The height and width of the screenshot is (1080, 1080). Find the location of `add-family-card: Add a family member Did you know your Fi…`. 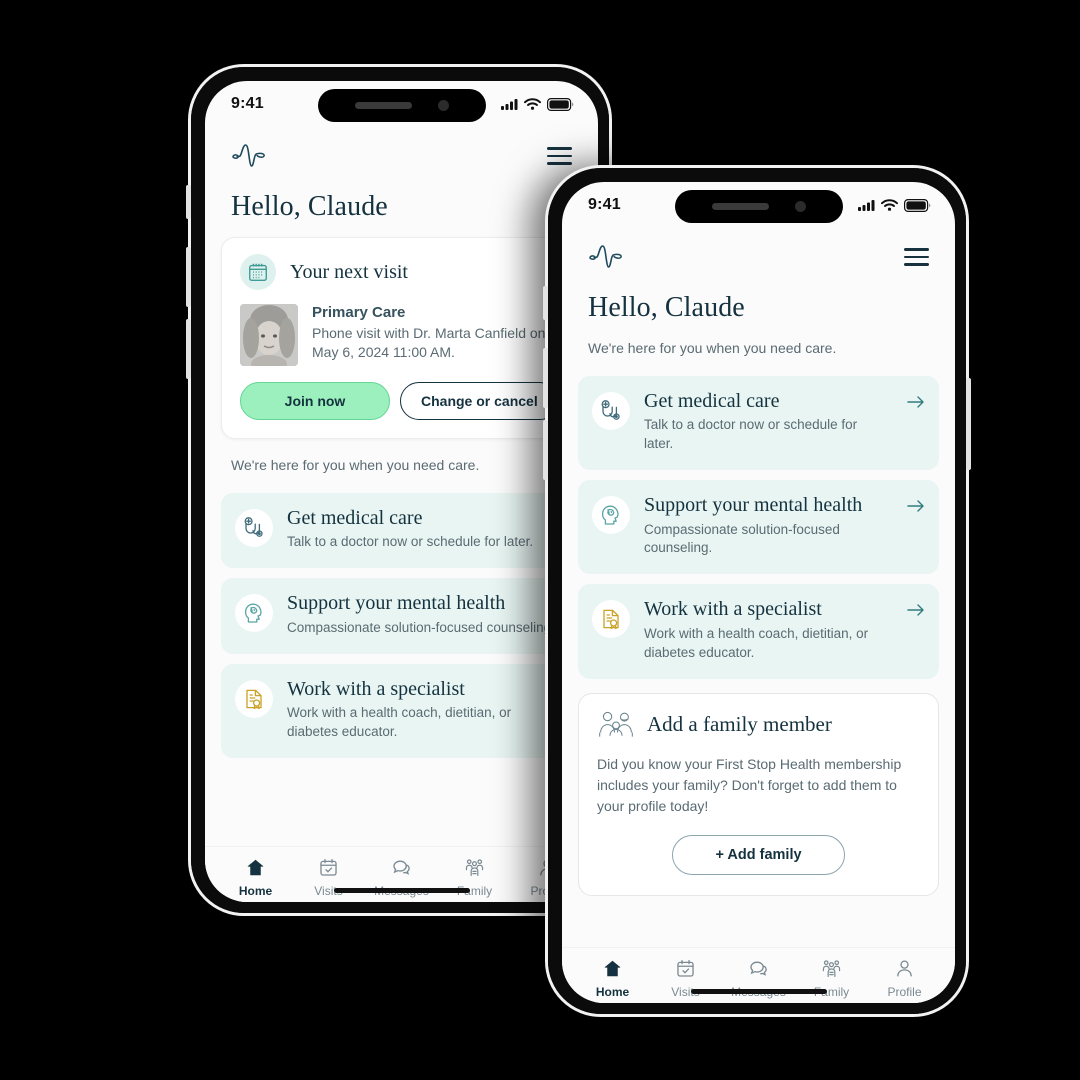

add-family-card: Add a family member Did you know your Fi… is located at coordinates (758, 794).